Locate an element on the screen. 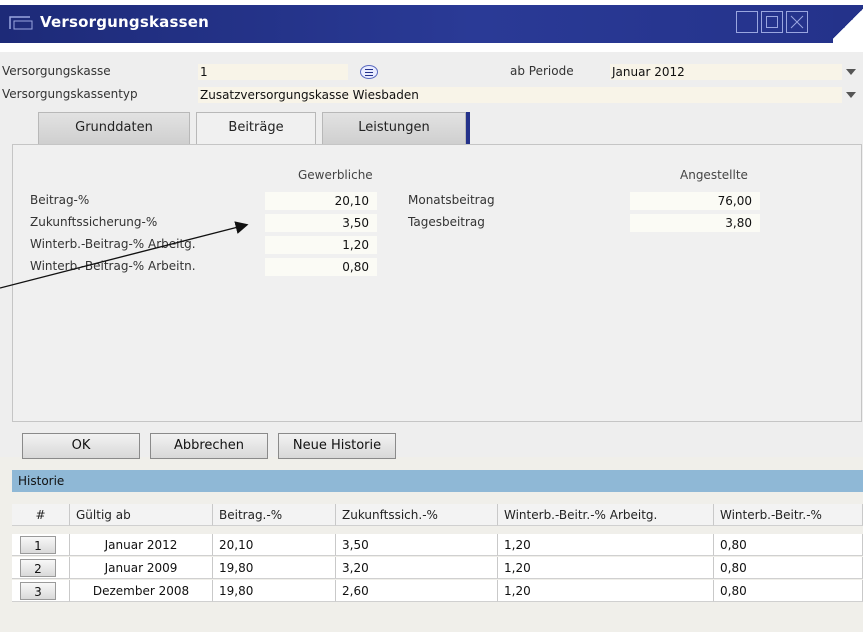 The height and width of the screenshot is (632, 863). table-row: 2 Januar 2009 19,80 3,20 1,20 0,80 is located at coordinates (437, 568).